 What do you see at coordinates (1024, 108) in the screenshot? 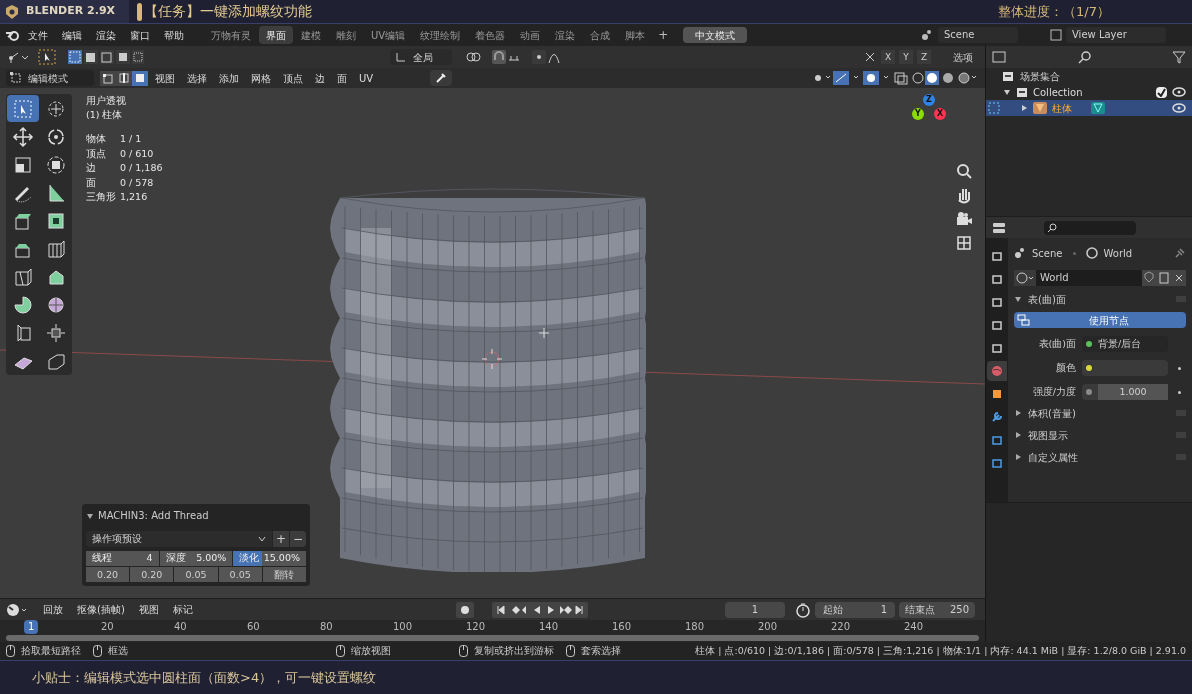
I see `collapsed-triangle-icon` at bounding box center [1024, 108].